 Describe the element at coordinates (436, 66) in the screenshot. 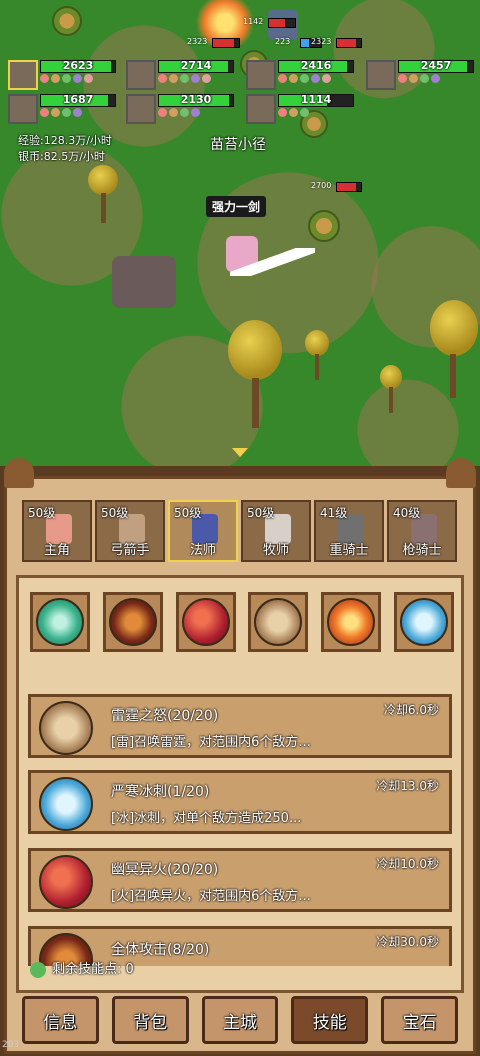

I see `hp-bar: 2457` at that location.